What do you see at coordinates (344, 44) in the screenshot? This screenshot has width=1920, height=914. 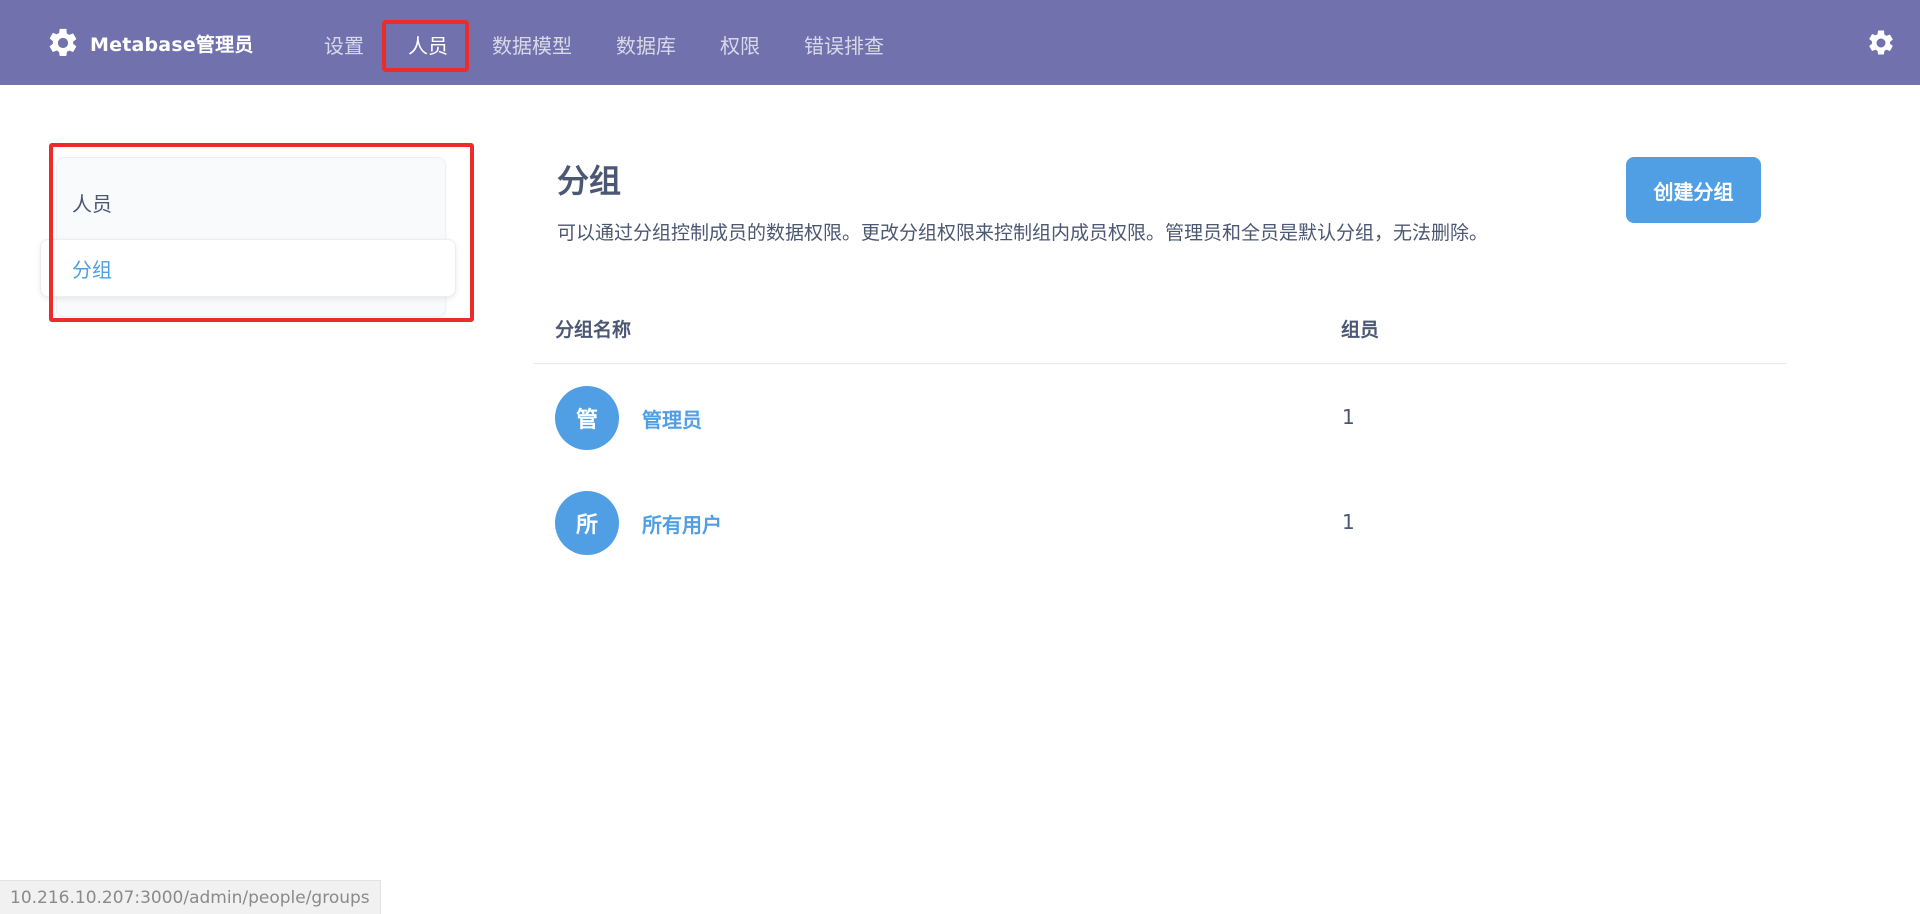 I see `nav-settings: 设置` at bounding box center [344, 44].